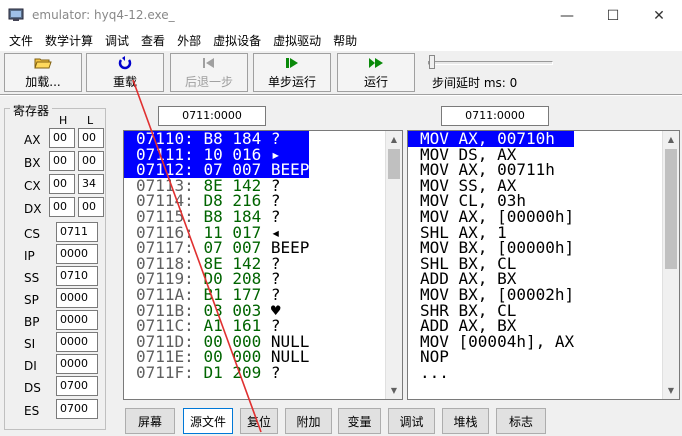 The width and height of the screenshot is (682, 436). What do you see at coordinates (77, 342) in the screenshot?
I see `reg-si-value: 0000` at bounding box center [77, 342].